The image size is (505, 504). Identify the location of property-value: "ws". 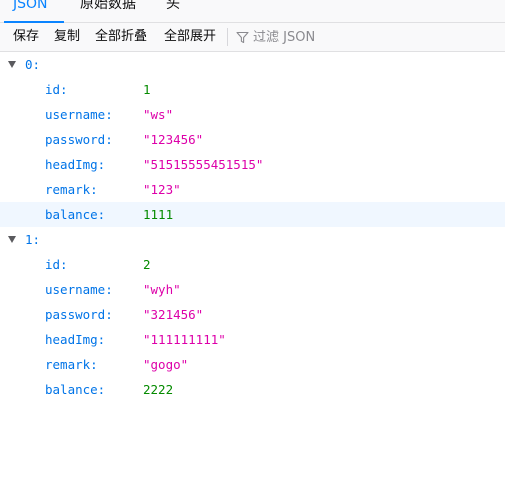
(158, 114).